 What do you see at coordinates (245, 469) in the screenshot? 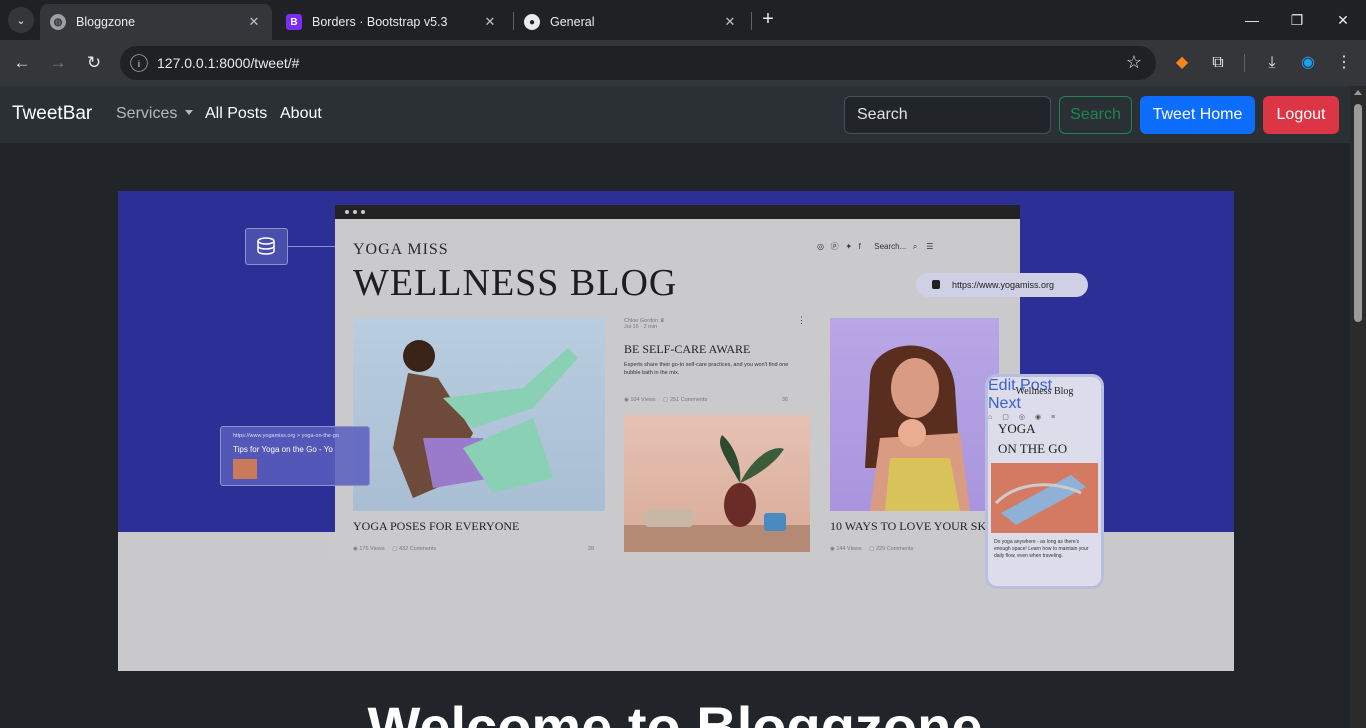
I see `search-result-thumbnail` at bounding box center [245, 469].